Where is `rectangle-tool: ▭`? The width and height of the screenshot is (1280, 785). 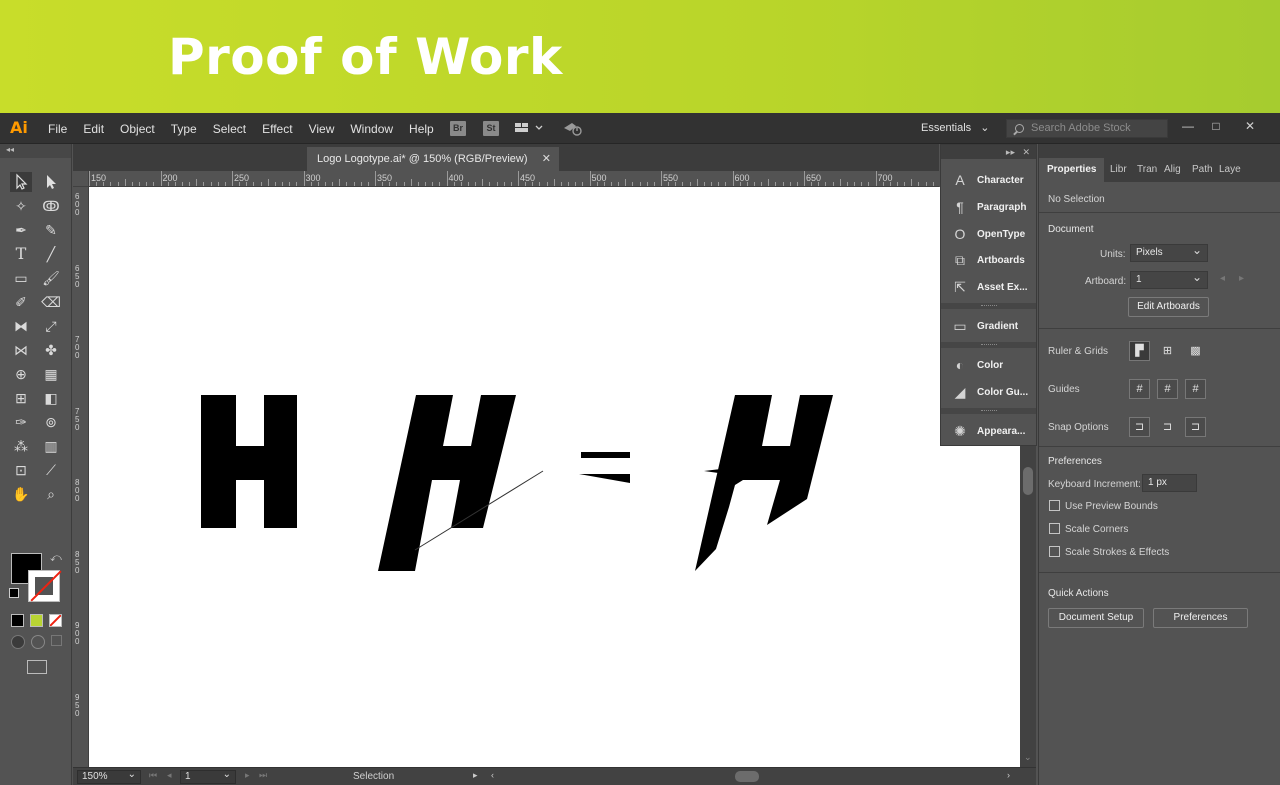 rectangle-tool: ▭ is located at coordinates (21, 278).